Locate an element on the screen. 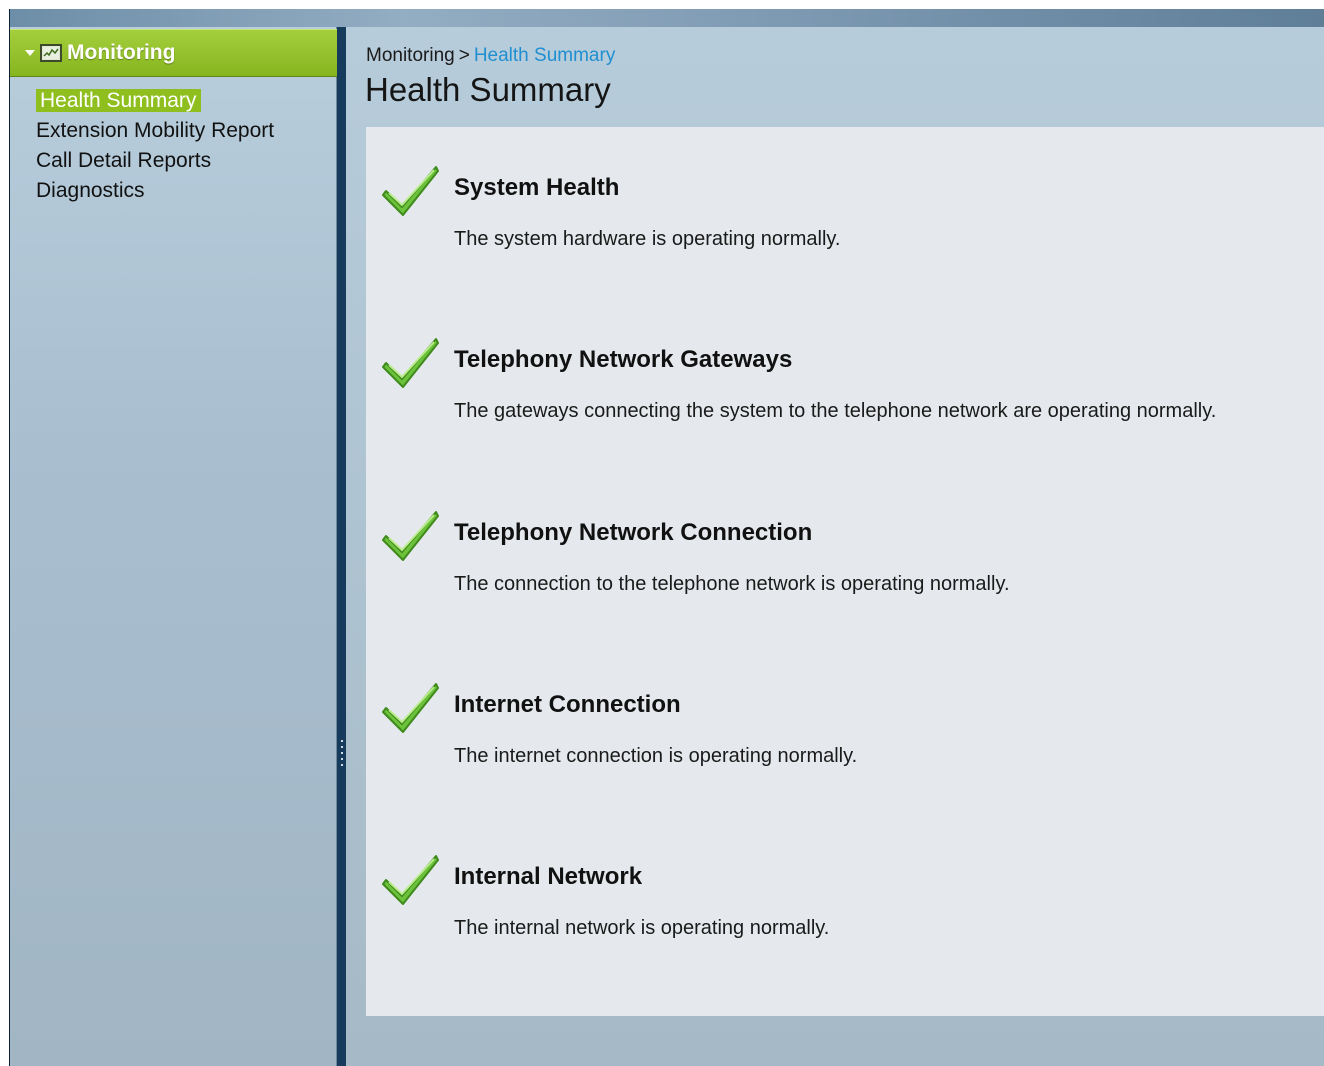 This screenshot has height=1066, width=1324. sidebar-item-label: Extension Mobility Report is located at coordinates (155, 130).